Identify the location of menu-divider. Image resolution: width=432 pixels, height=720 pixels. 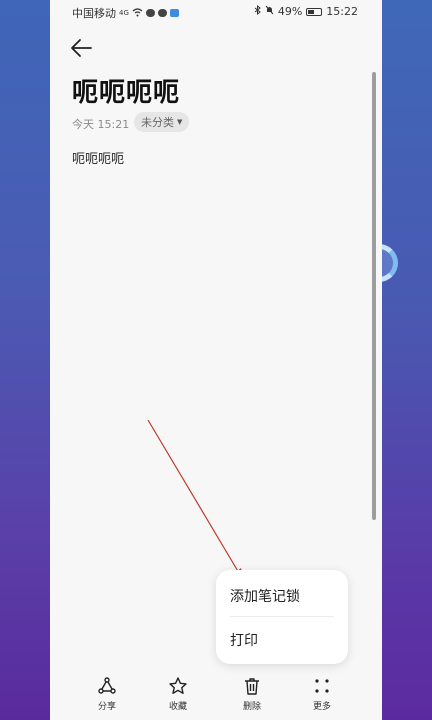
(282, 616).